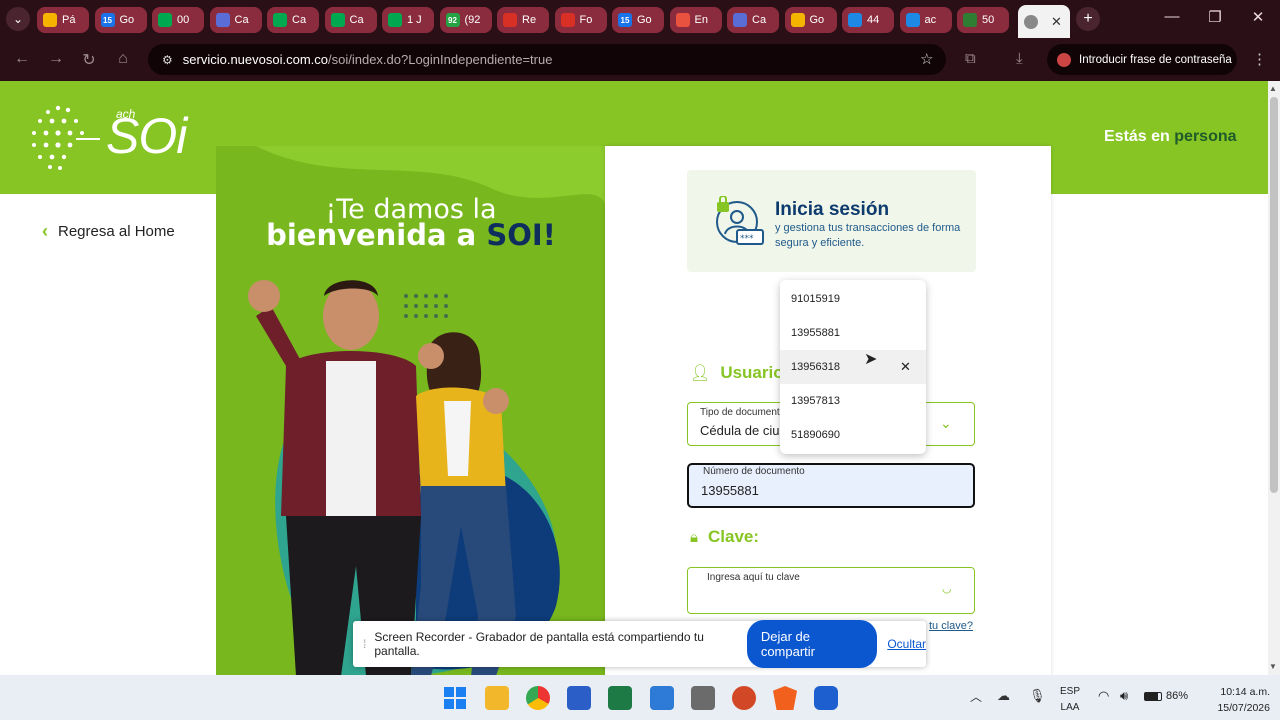 The image size is (1280, 720). Describe the element at coordinates (752, 372) in the screenshot. I see `user-section-title: Usuario` at that location.